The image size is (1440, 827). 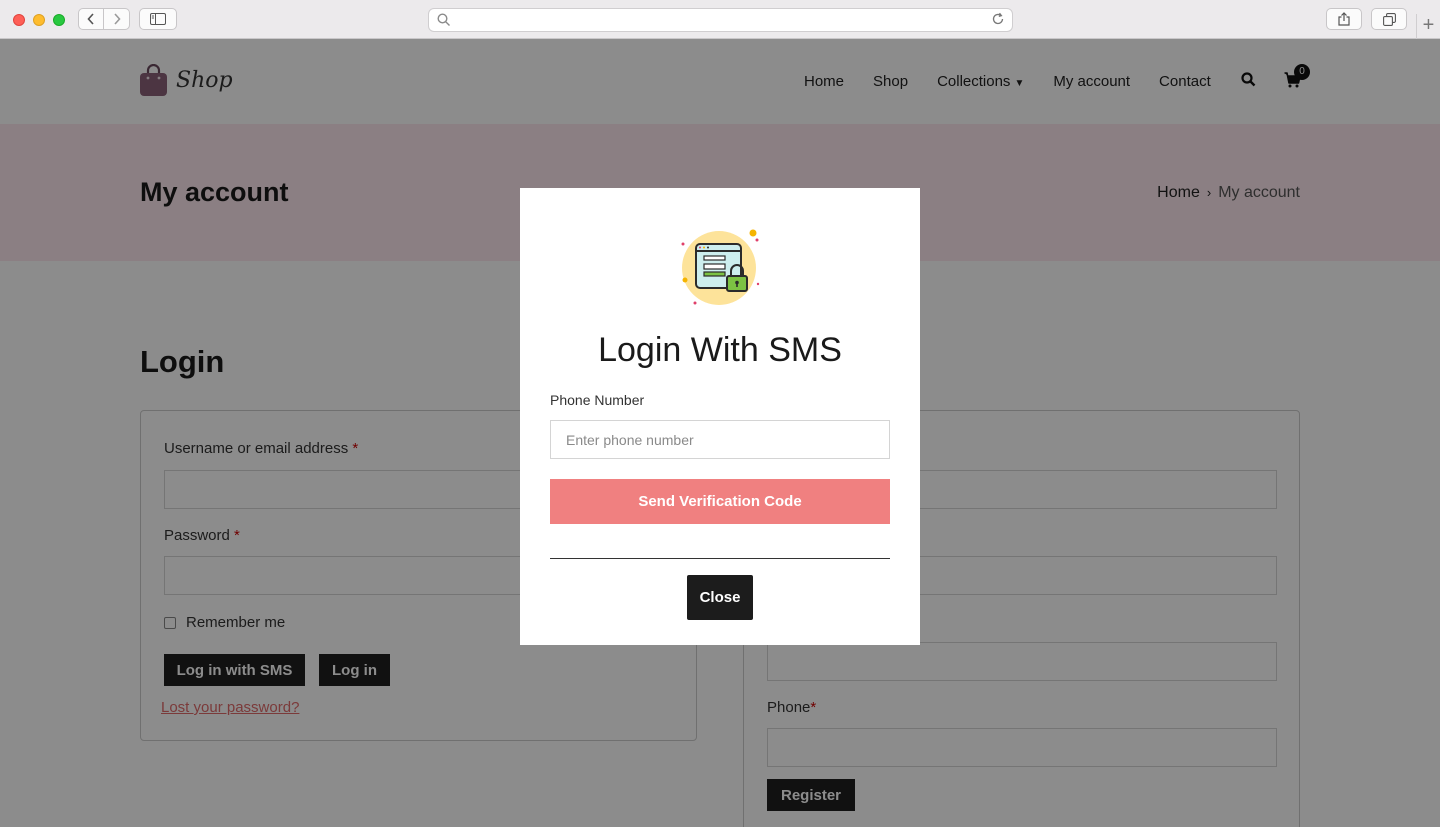 I want to click on tab-overview-button, so click(x=1389, y=19).